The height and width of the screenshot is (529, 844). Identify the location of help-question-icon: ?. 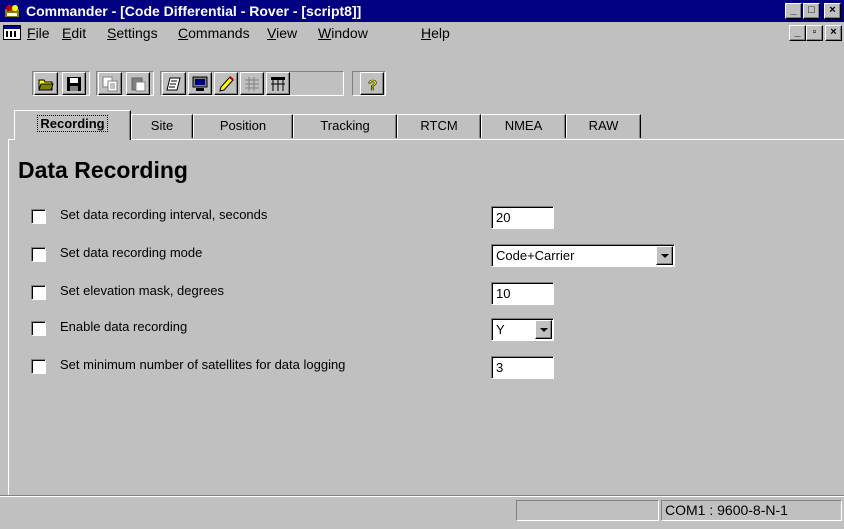
(372, 83).